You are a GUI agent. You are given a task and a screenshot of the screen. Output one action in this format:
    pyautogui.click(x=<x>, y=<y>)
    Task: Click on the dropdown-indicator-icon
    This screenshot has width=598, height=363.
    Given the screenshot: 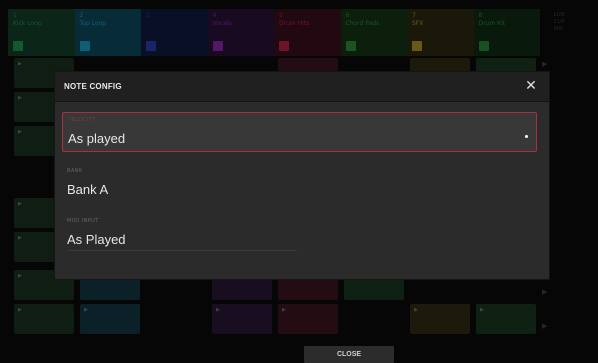 What is the action you would take?
    pyautogui.click(x=526, y=136)
    